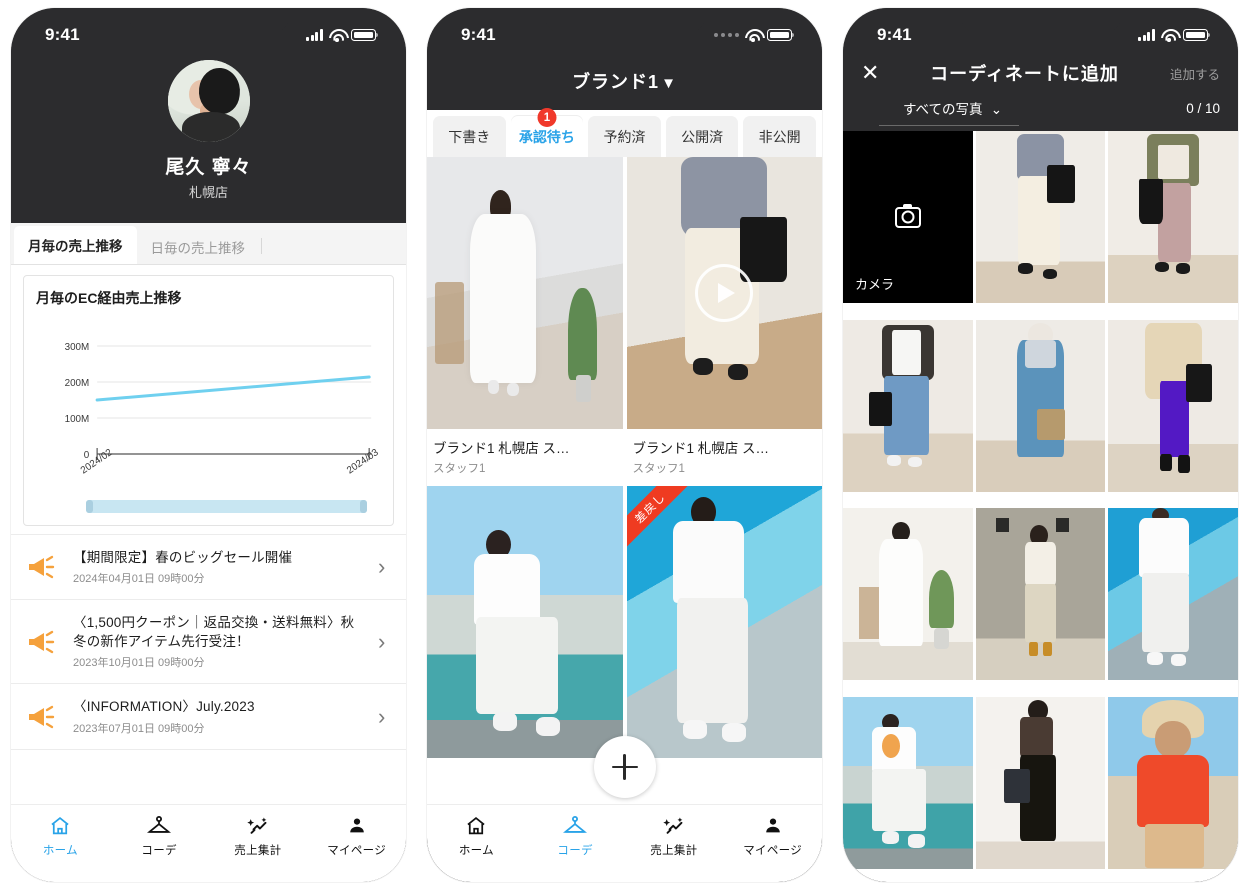  Describe the element at coordinates (702, 136) in the screenshot. I see `tab-published: 公開済` at that location.